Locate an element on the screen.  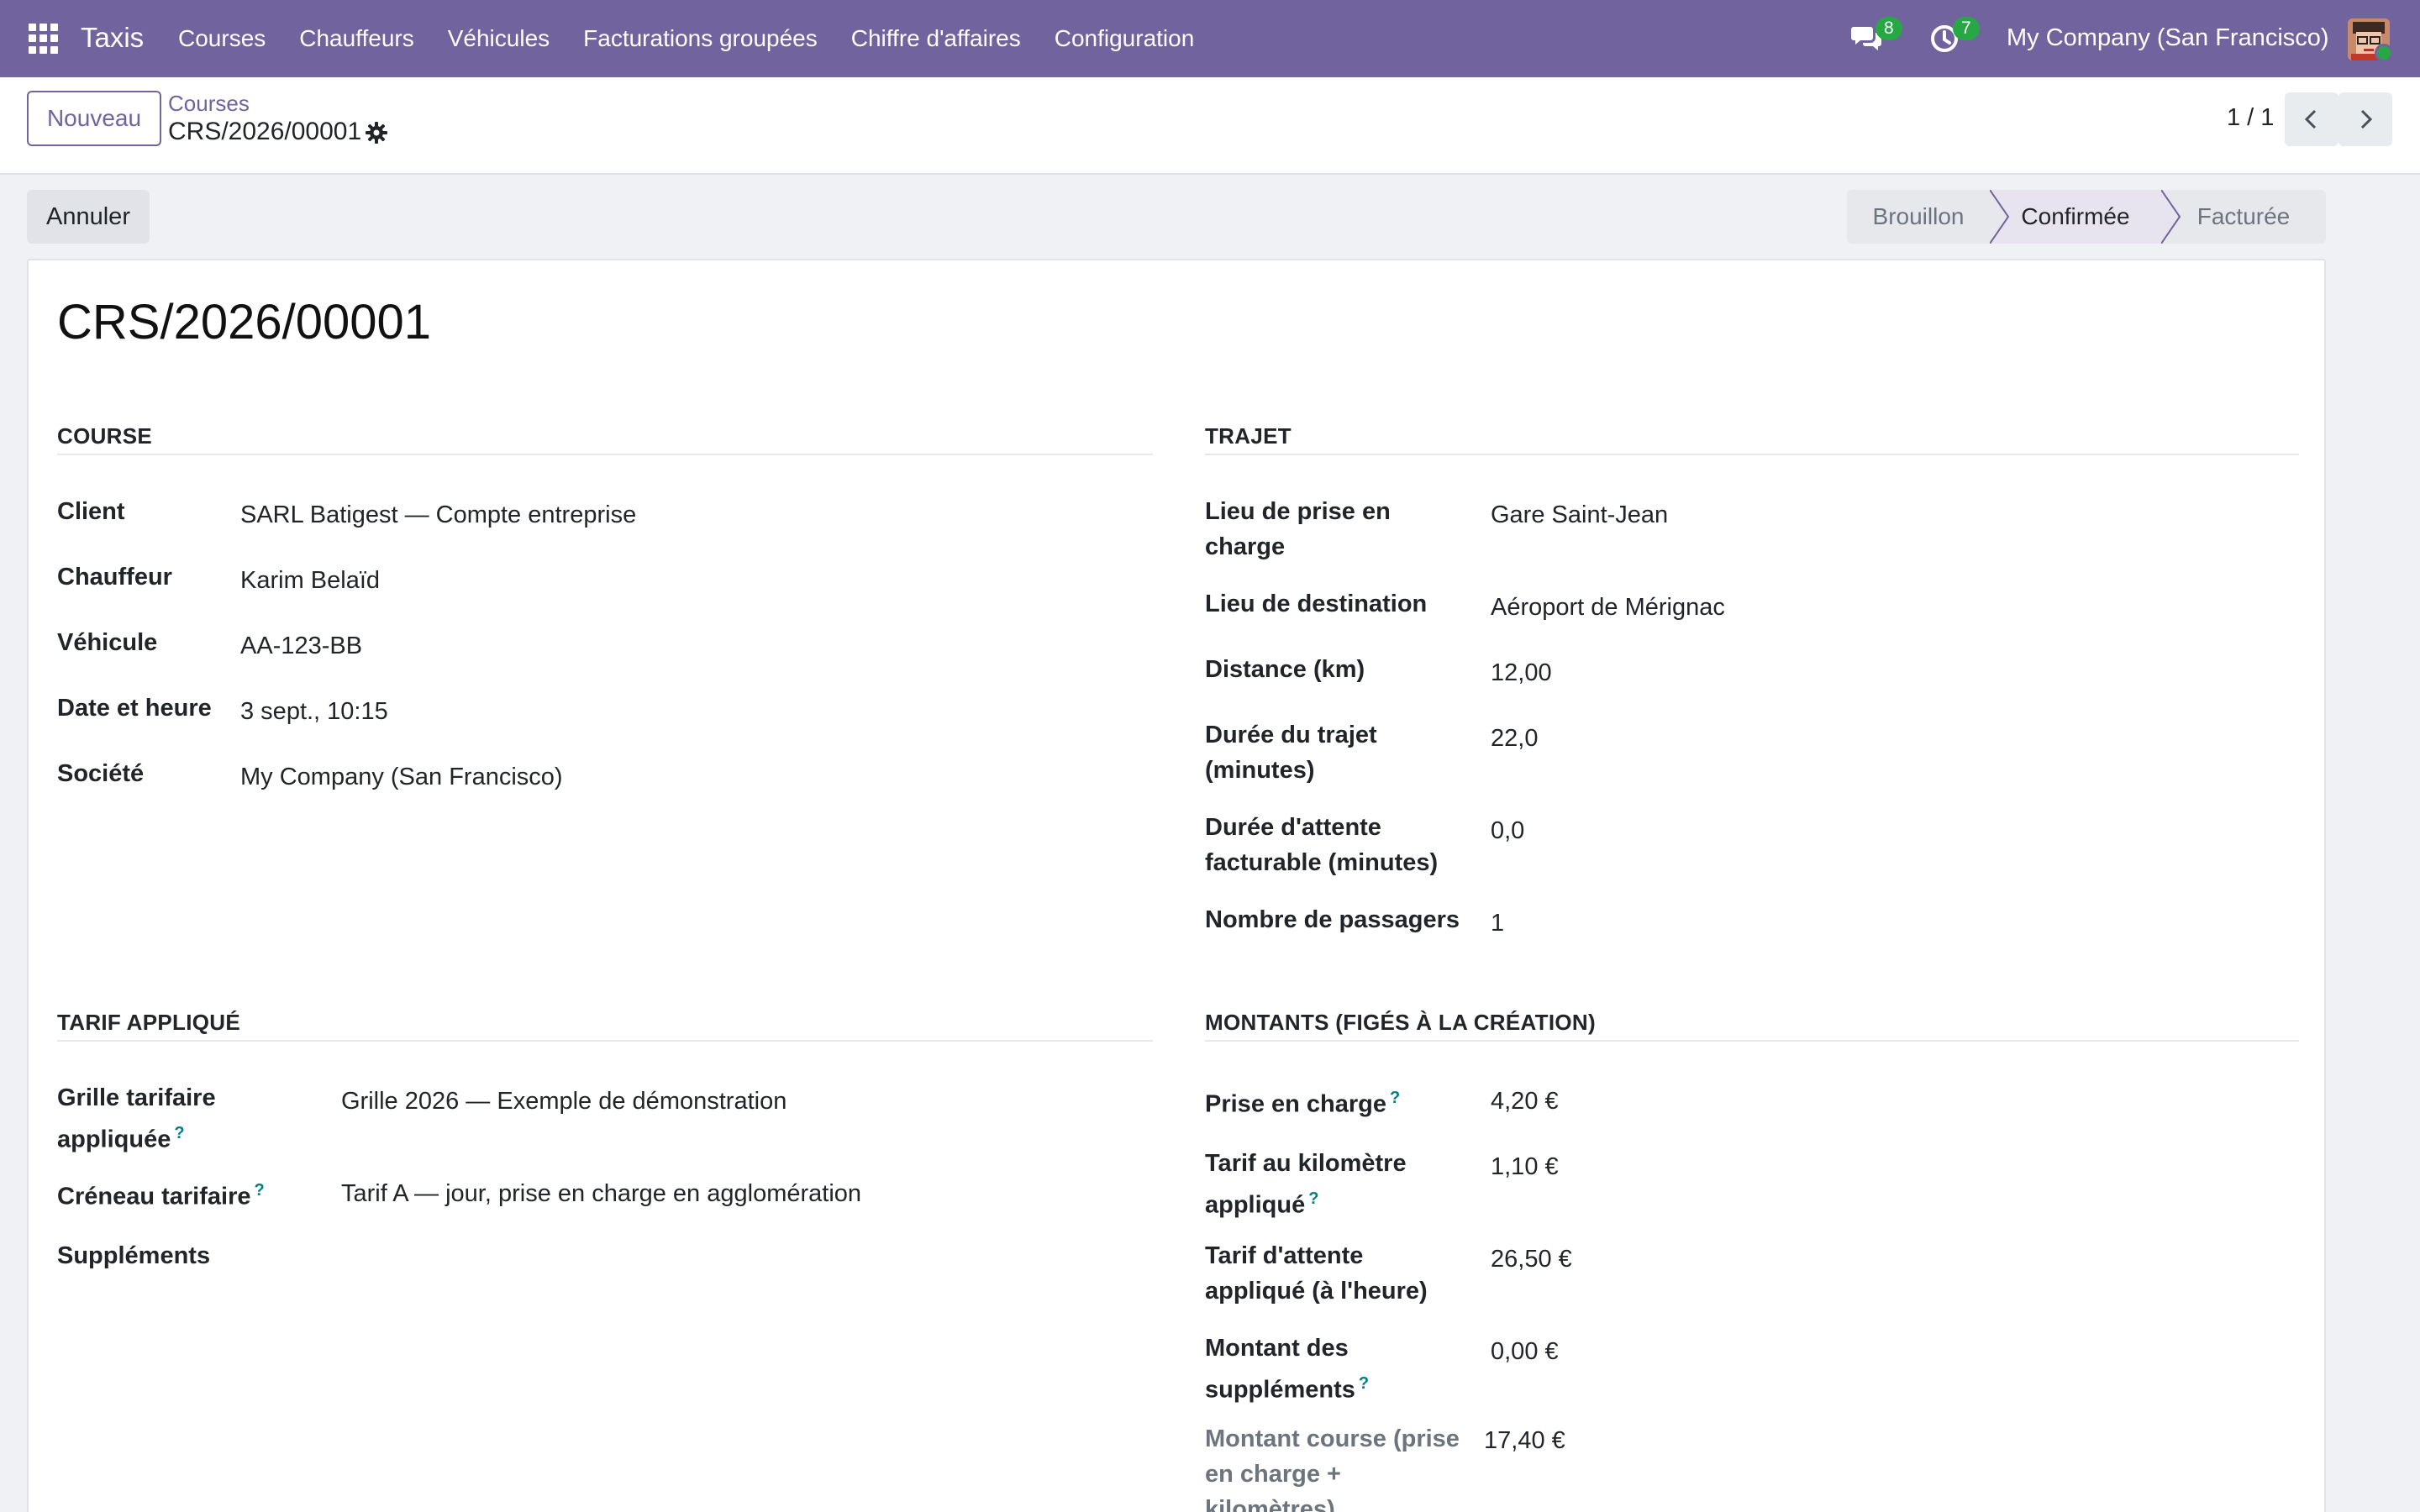
field-label-tarif-attente: Tarif d'attente appliqué (à l'heure) is located at coordinates (1316, 1273).